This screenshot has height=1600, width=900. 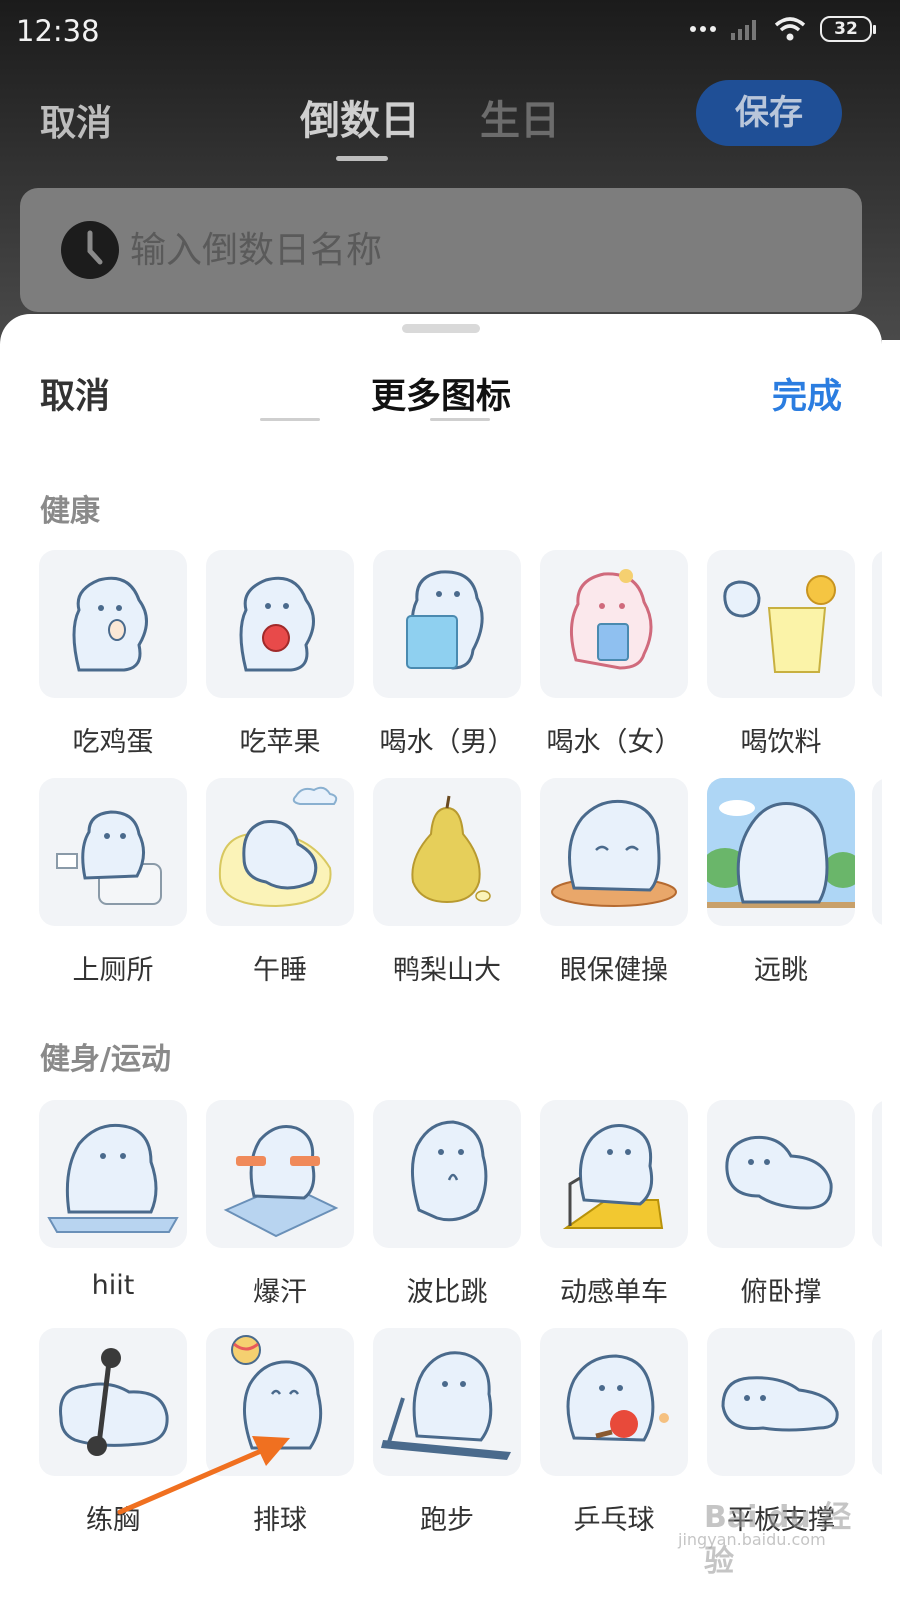 I want to click on icon-item: 吃鸡蛋, so click(x=113, y=654).